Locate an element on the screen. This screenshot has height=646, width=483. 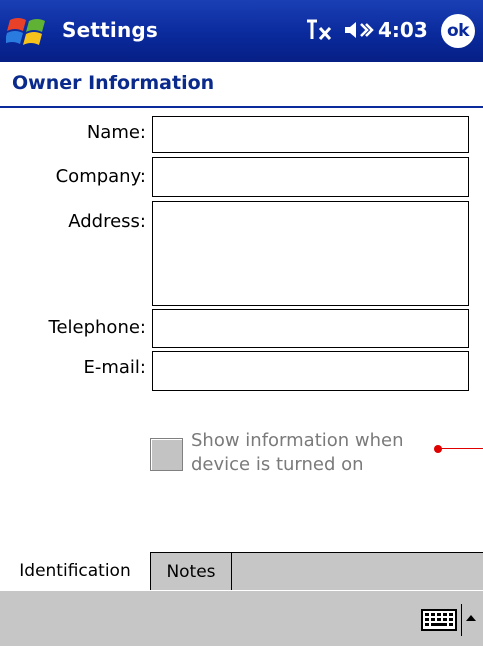
show-info-checkbox is located at coordinates (166, 454).